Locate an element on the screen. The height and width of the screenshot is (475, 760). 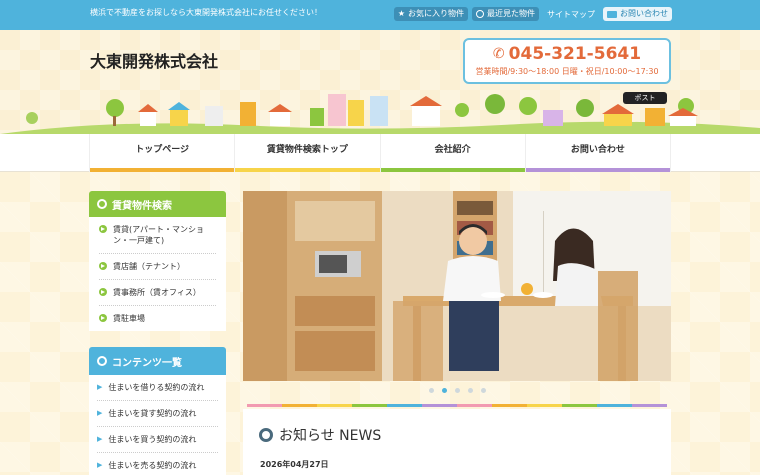
favorites-label: お気に入り物件 is located at coordinates (436, 13).